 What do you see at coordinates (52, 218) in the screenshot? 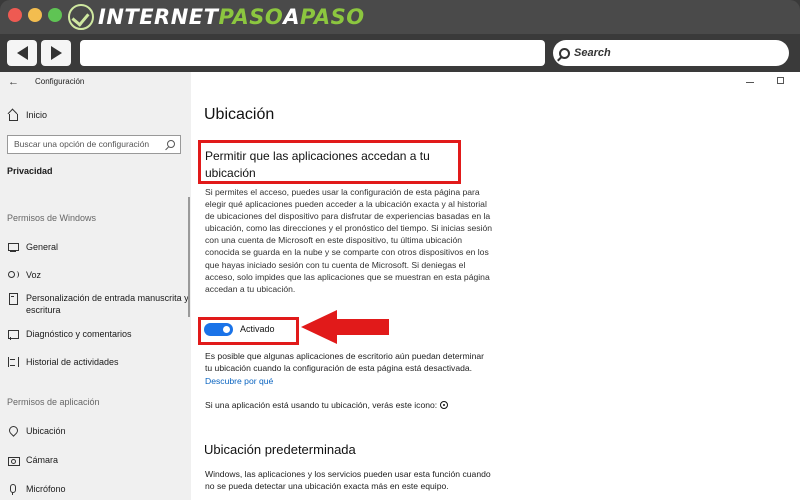
I see `sidebar-group-windows: Permisos de Windows` at bounding box center [52, 218].